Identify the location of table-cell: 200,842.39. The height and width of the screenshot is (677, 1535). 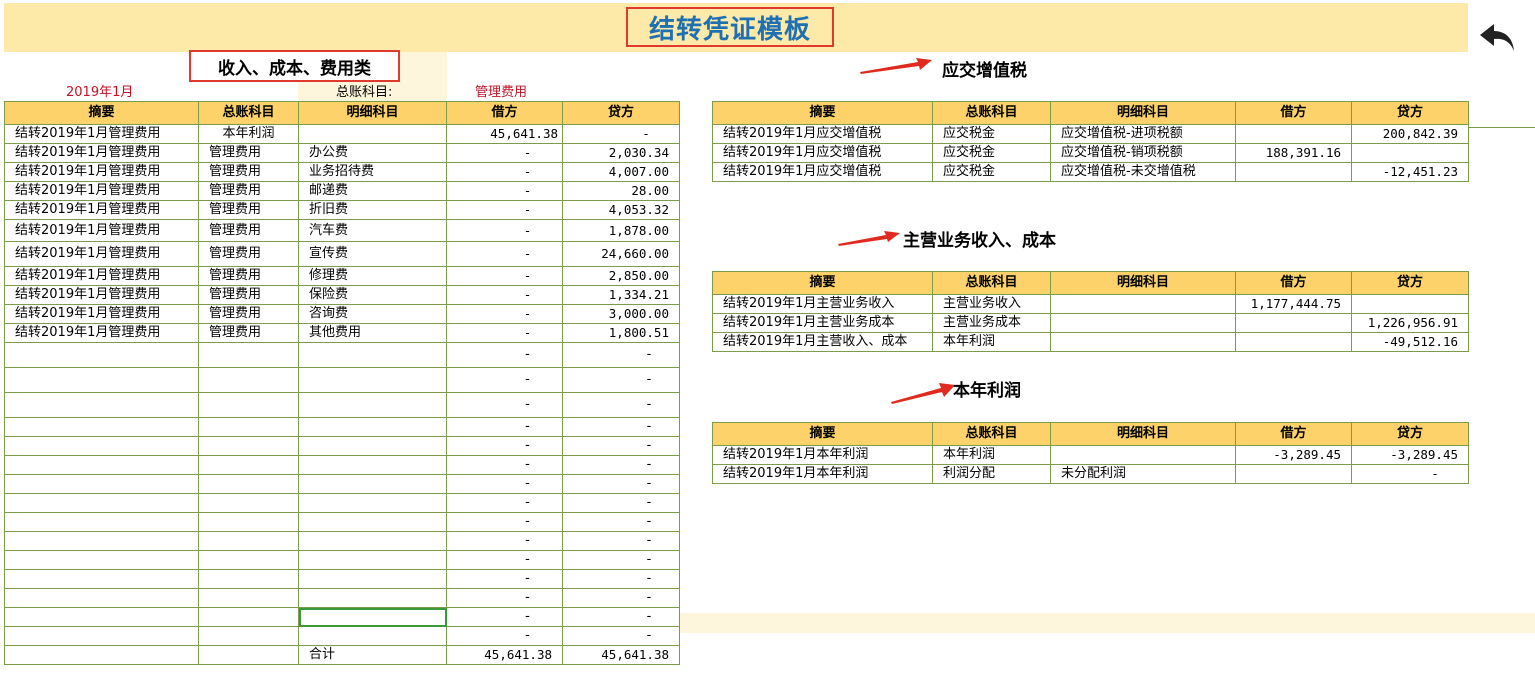
(1410, 134).